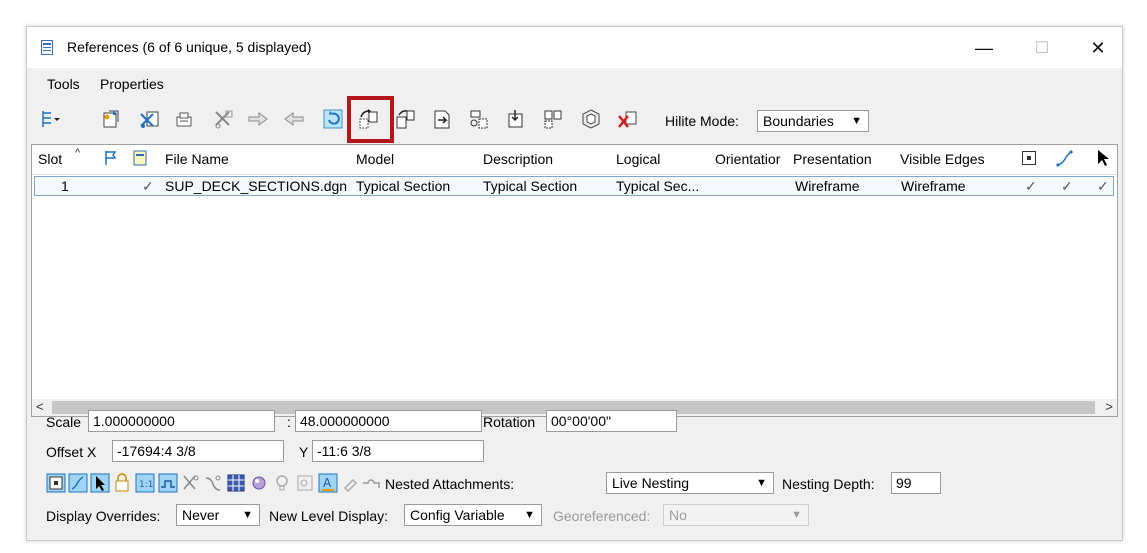 This screenshot has height=553, width=1147. I want to click on rotation-label: Rotation, so click(509, 422).